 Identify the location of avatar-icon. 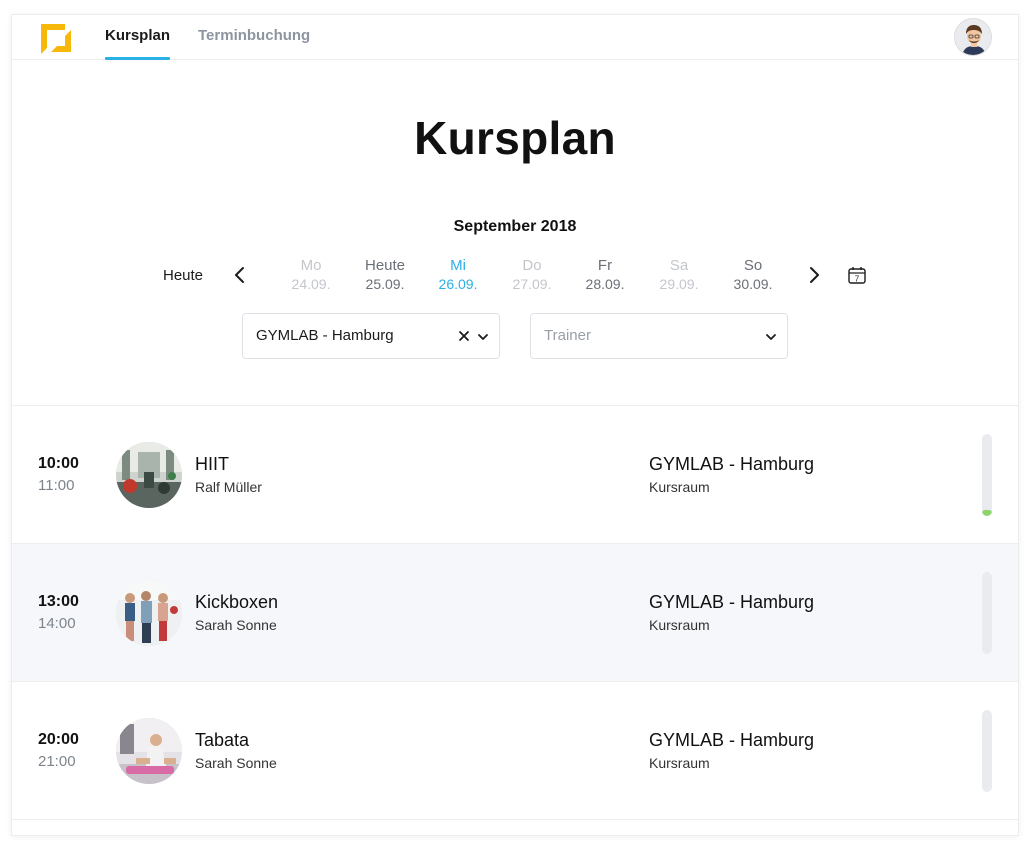
(973, 37).